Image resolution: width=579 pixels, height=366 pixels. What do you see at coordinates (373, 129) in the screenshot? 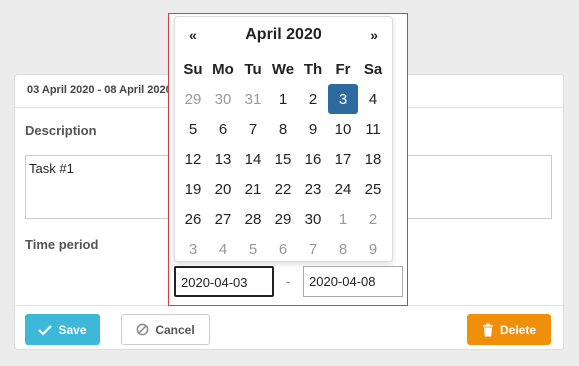
I see `calendar-day: 11` at bounding box center [373, 129].